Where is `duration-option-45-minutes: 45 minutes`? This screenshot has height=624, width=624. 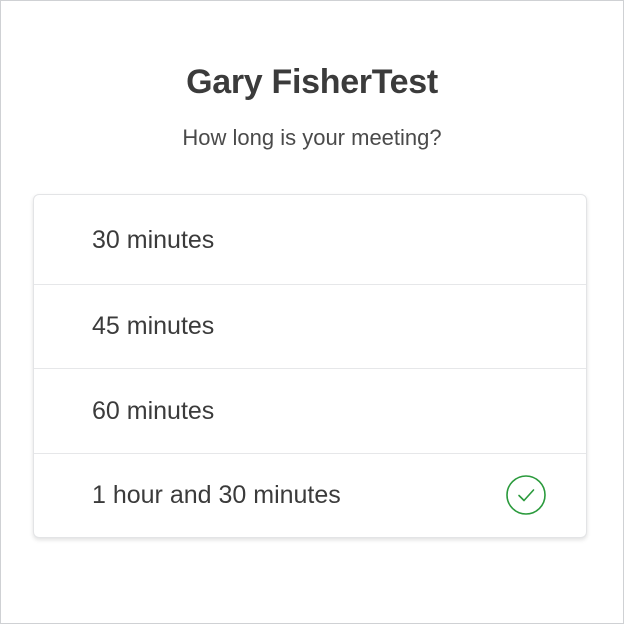
duration-option-45-minutes: 45 minutes is located at coordinates (310, 326).